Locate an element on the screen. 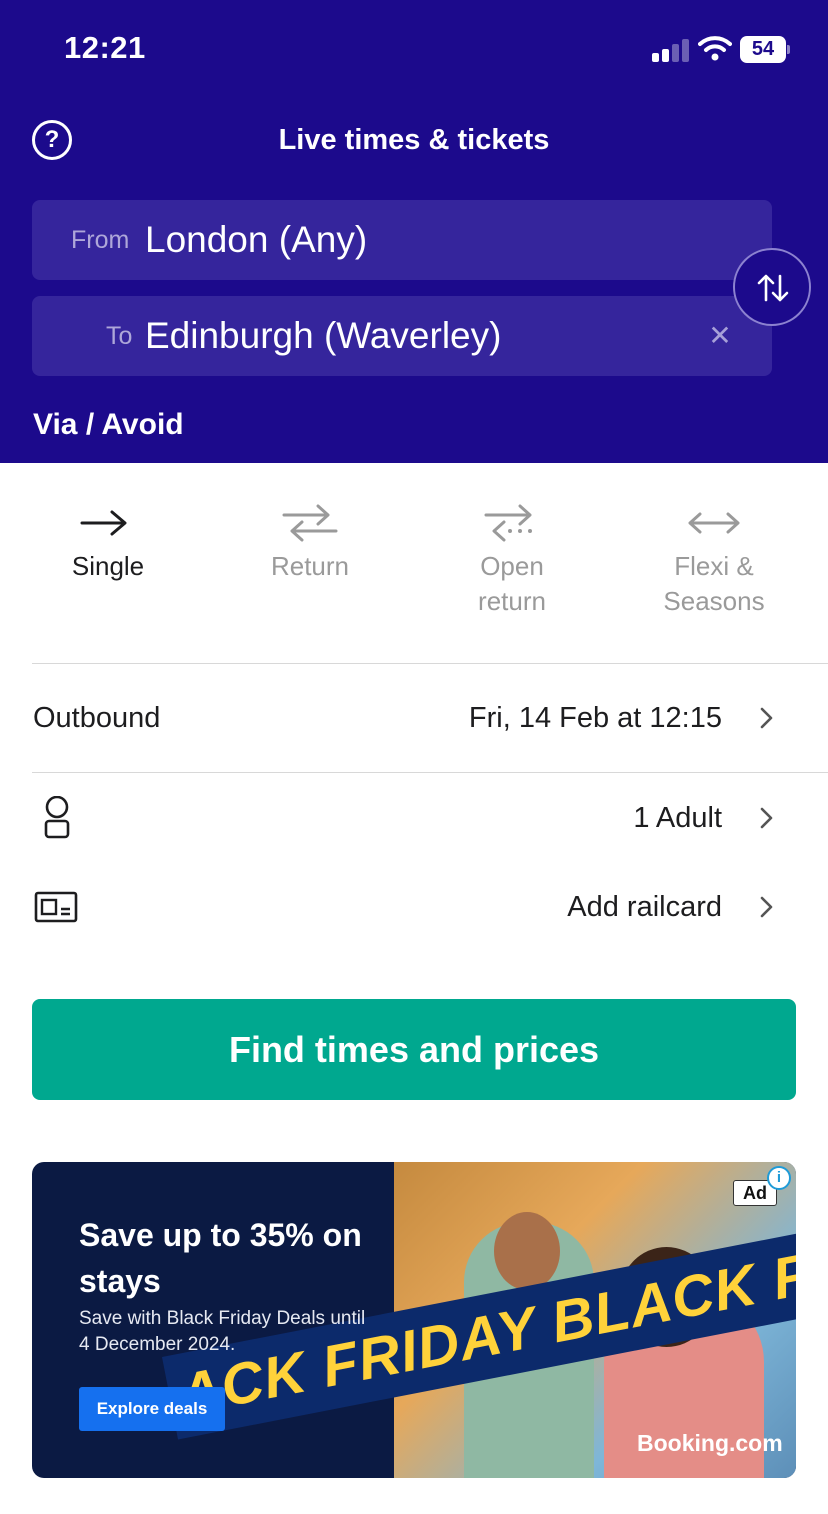 The width and height of the screenshot is (828, 1514). to-label: To is located at coordinates (119, 336).